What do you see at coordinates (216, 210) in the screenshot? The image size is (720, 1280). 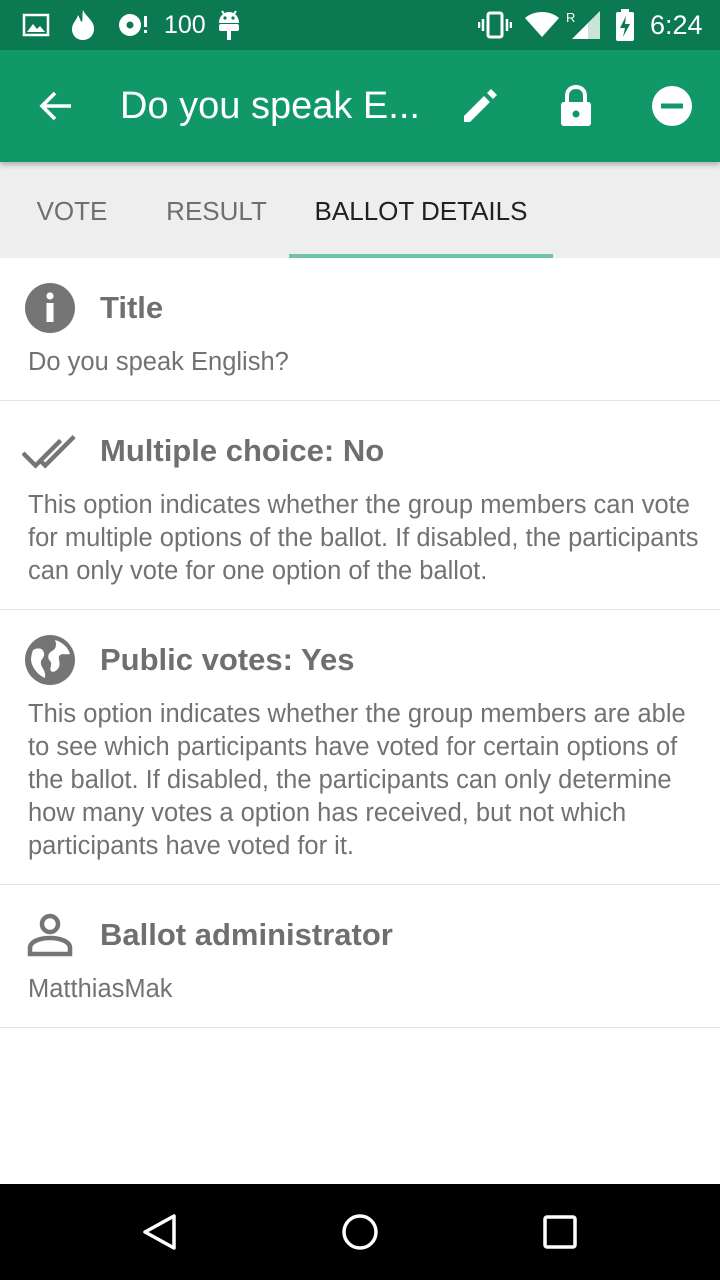 I see `tab-result: RESULT` at bounding box center [216, 210].